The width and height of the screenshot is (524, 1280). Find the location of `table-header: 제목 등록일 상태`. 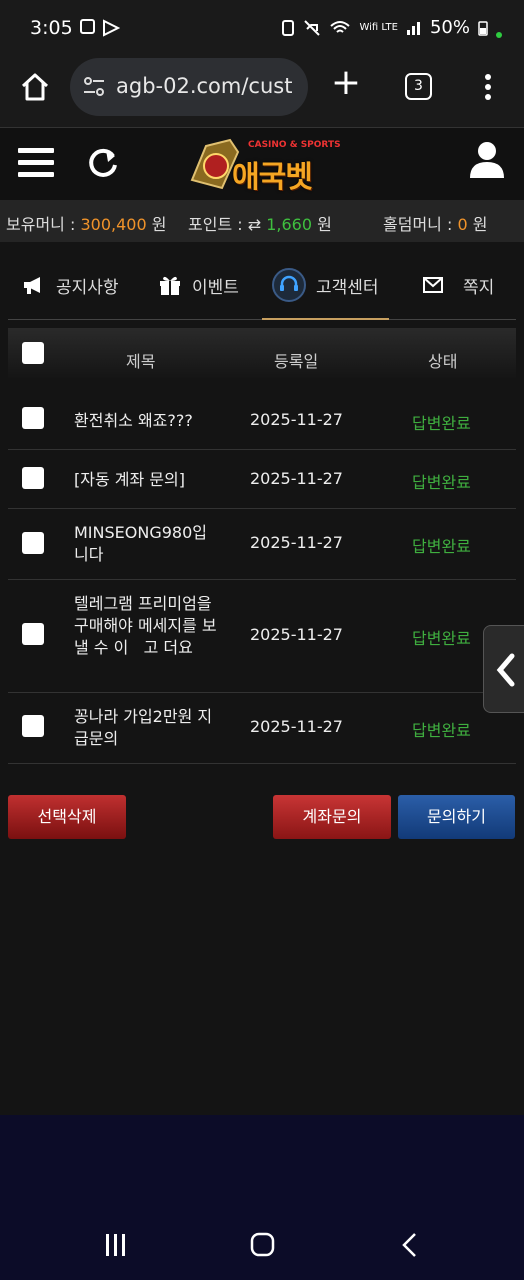

table-header: 제목 등록일 상태 is located at coordinates (262, 353).